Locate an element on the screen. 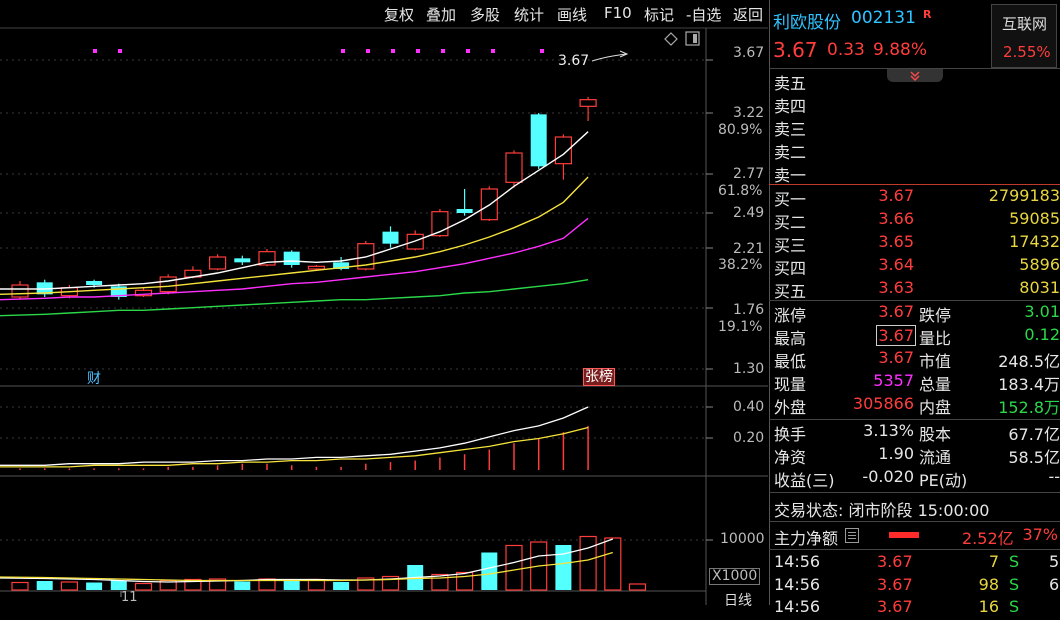  orderbook-sell-1: 卖一 is located at coordinates (914, 173).